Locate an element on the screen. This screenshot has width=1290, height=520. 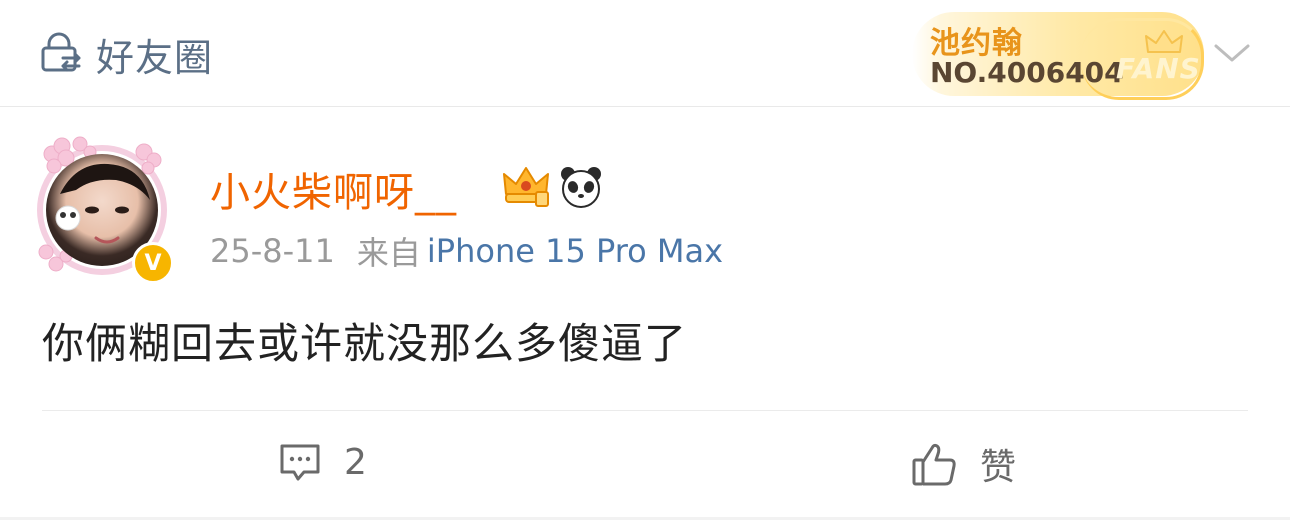
thumbs-up-icon is located at coordinates (934, 464).